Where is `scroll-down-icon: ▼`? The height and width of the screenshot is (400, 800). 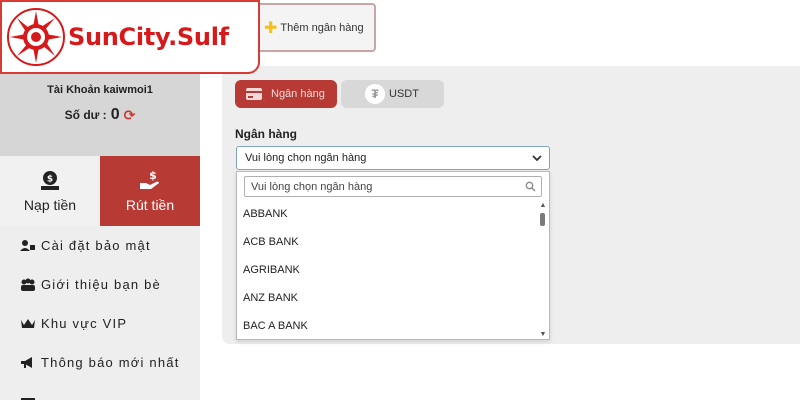
scroll-down-icon: ▼ is located at coordinates (543, 334).